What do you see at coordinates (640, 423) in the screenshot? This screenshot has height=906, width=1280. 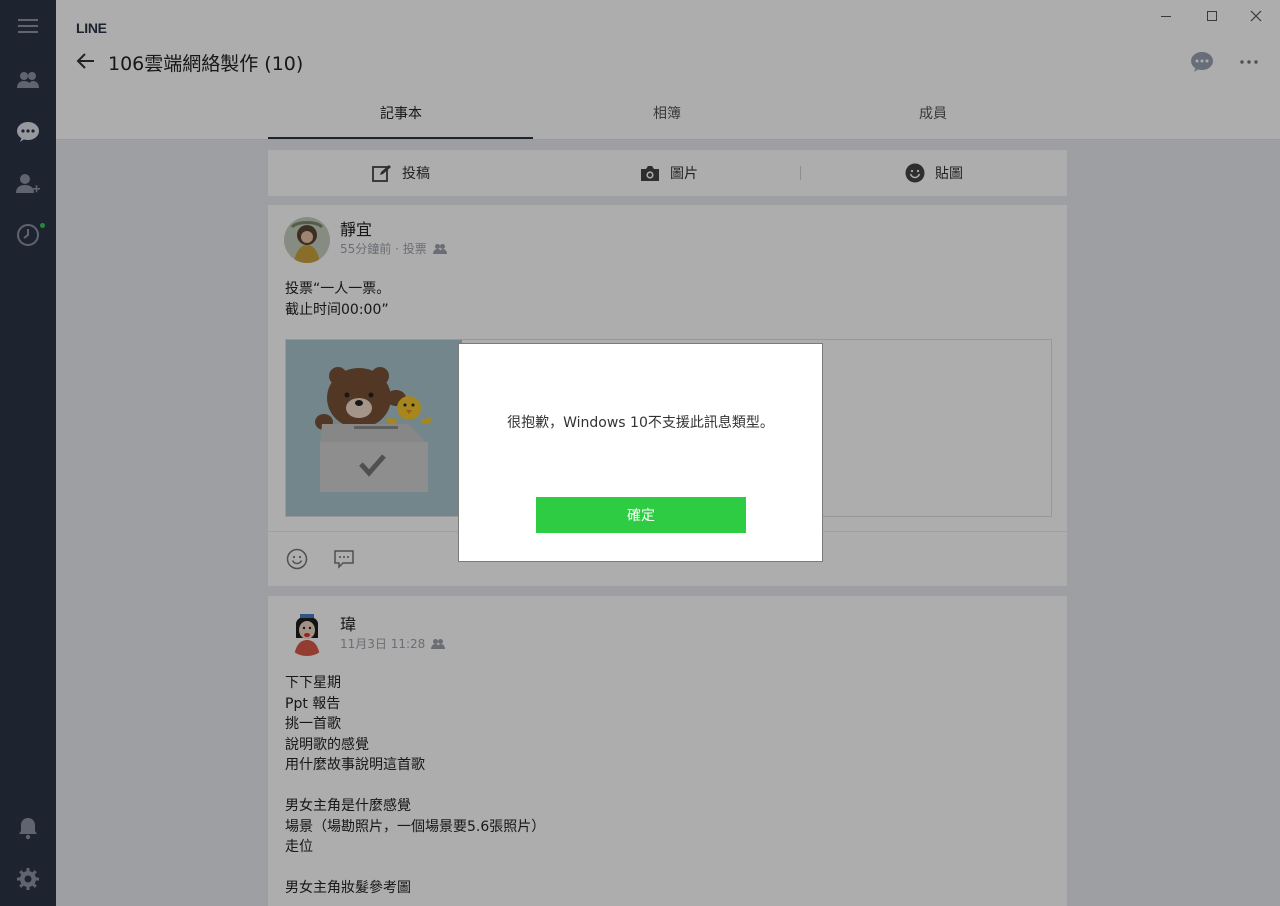 I see `dialog-message: 很抱歉，Windows 10不支援此訊息類型。` at bounding box center [640, 423].